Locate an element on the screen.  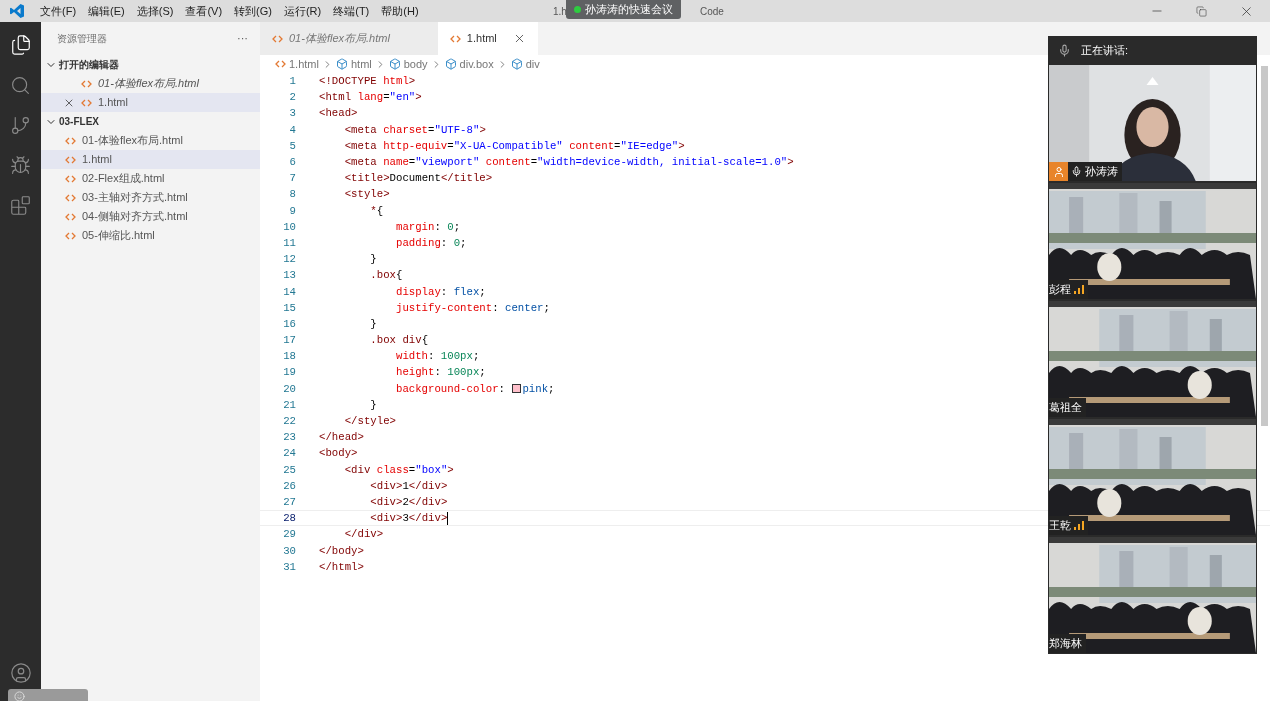
search-icon is located at coordinates (20, 85).